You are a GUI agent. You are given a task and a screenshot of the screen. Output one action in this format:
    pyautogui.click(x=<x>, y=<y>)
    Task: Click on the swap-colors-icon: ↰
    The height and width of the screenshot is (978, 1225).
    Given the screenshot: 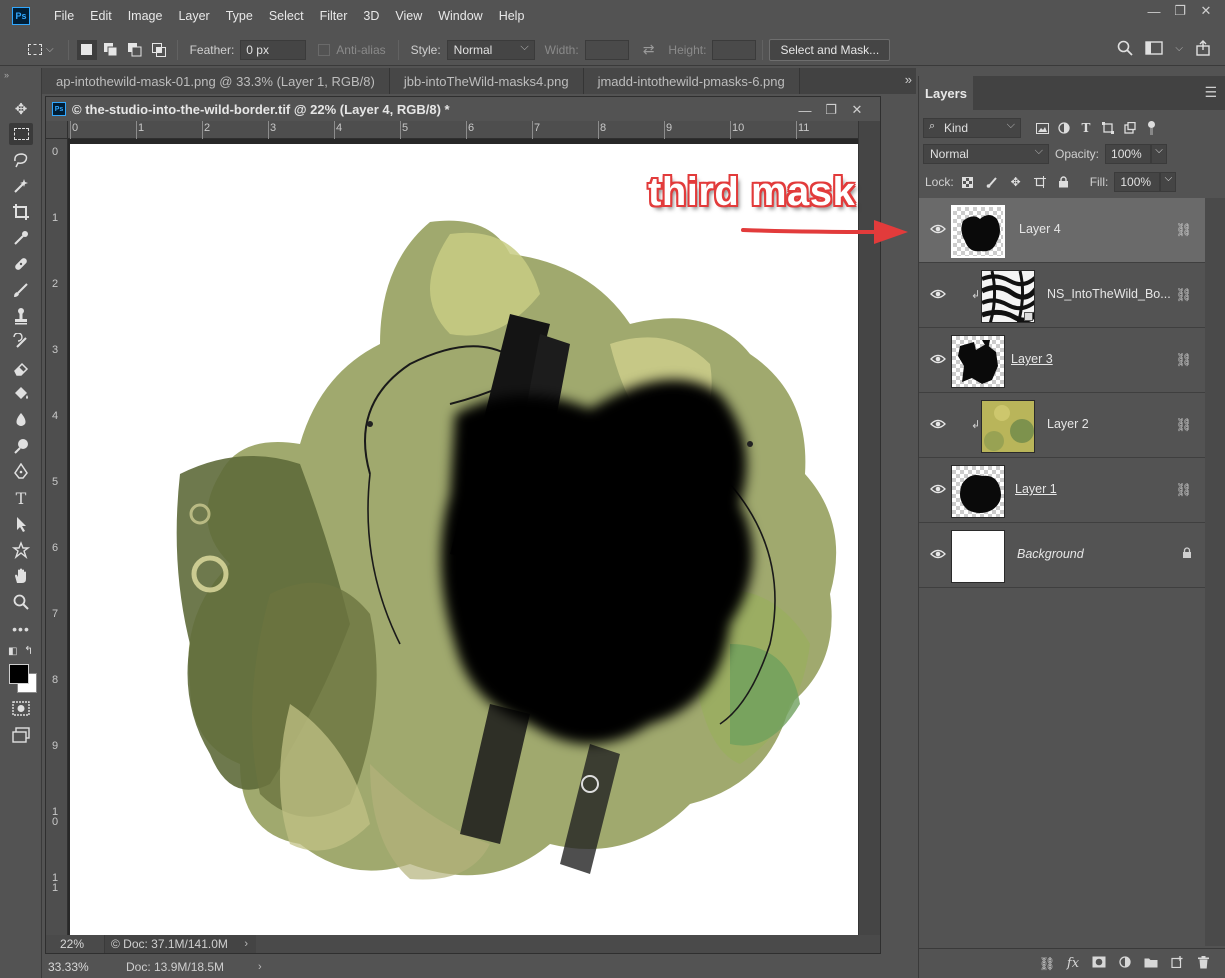 What is the action you would take?
    pyautogui.click(x=28, y=650)
    